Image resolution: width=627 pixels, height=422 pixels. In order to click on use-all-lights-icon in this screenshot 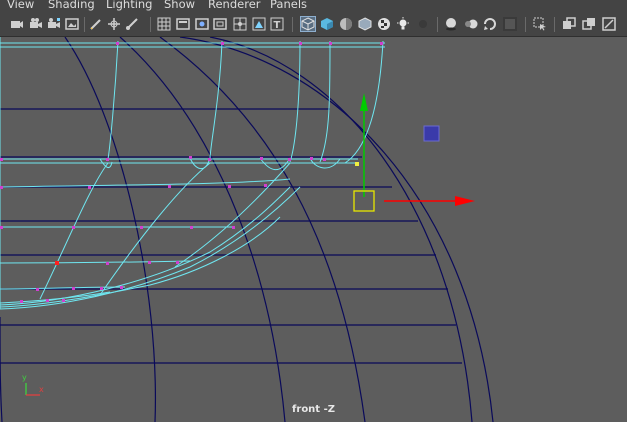, I will do `click(403, 24)`.